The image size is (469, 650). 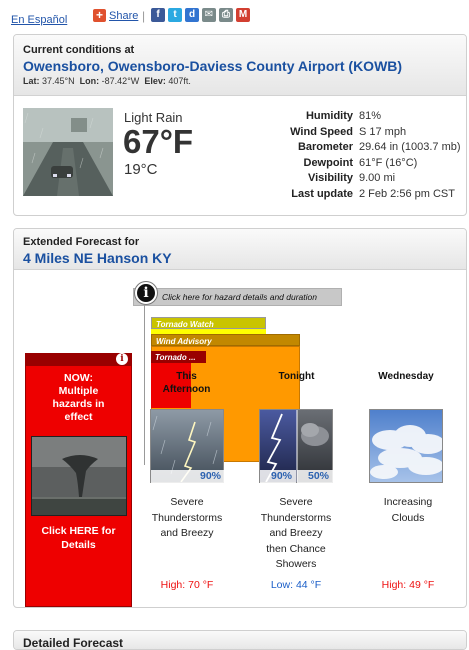 I want to click on desc-wednesday: Increasing Clouds, so click(x=408, y=510).